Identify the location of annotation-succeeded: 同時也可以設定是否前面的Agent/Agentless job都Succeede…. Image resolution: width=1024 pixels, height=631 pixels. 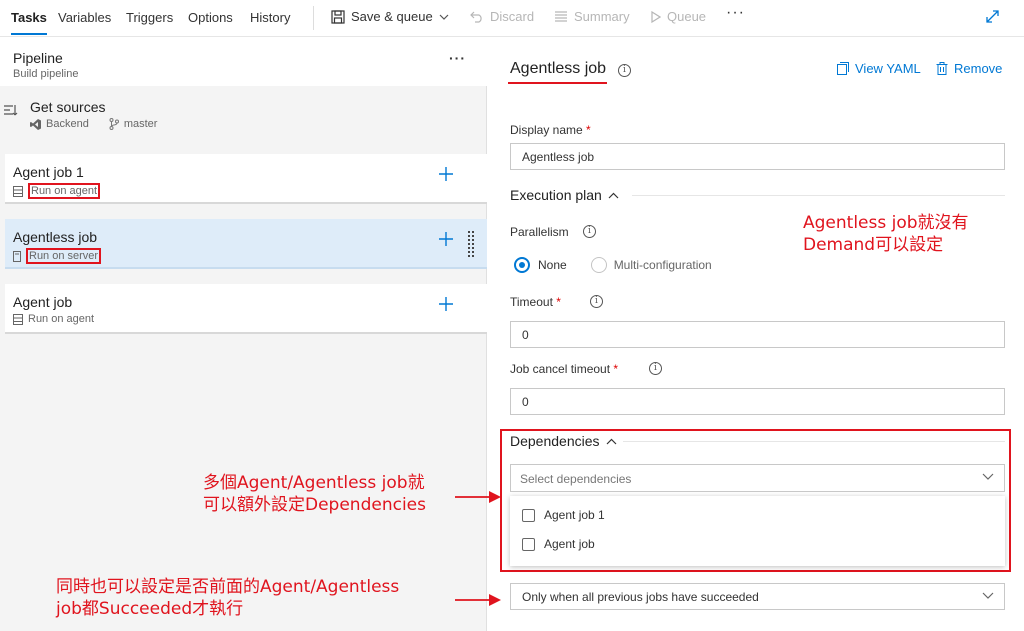
(227, 598).